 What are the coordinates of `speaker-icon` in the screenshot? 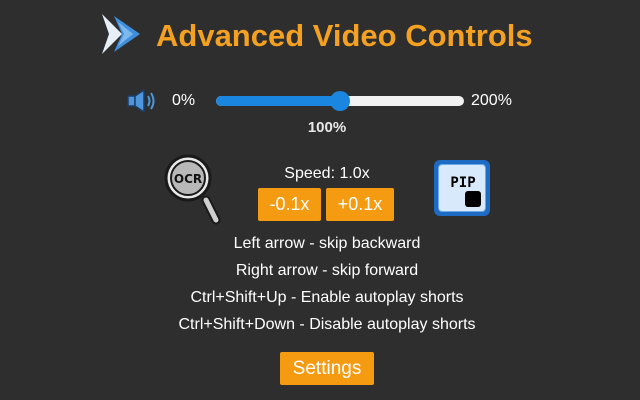 It's located at (143, 101).